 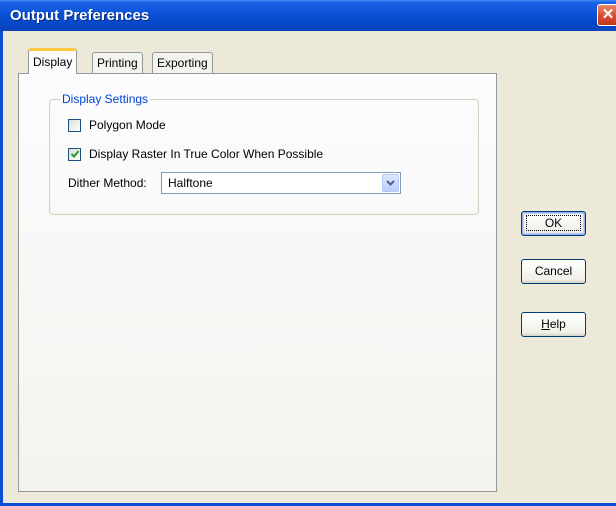 I want to click on close-icon: ✕, so click(x=608, y=14).